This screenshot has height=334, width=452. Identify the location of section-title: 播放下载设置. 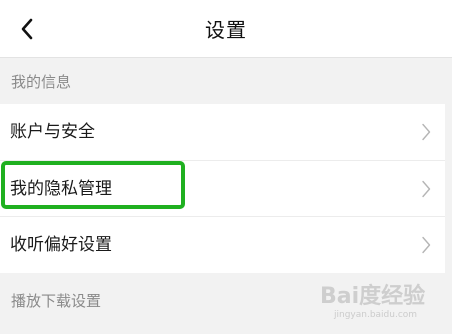
(56, 301).